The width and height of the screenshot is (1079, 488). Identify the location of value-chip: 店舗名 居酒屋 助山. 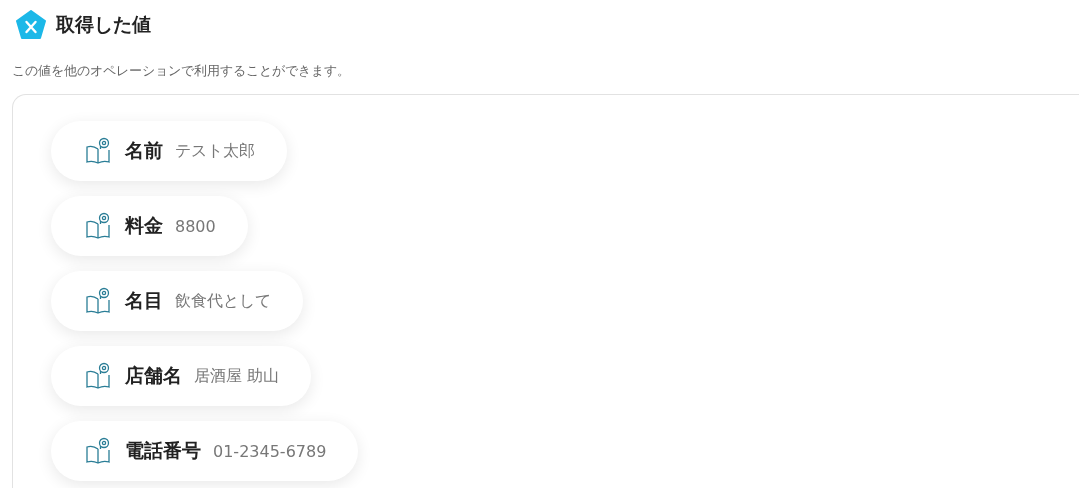
(181, 376).